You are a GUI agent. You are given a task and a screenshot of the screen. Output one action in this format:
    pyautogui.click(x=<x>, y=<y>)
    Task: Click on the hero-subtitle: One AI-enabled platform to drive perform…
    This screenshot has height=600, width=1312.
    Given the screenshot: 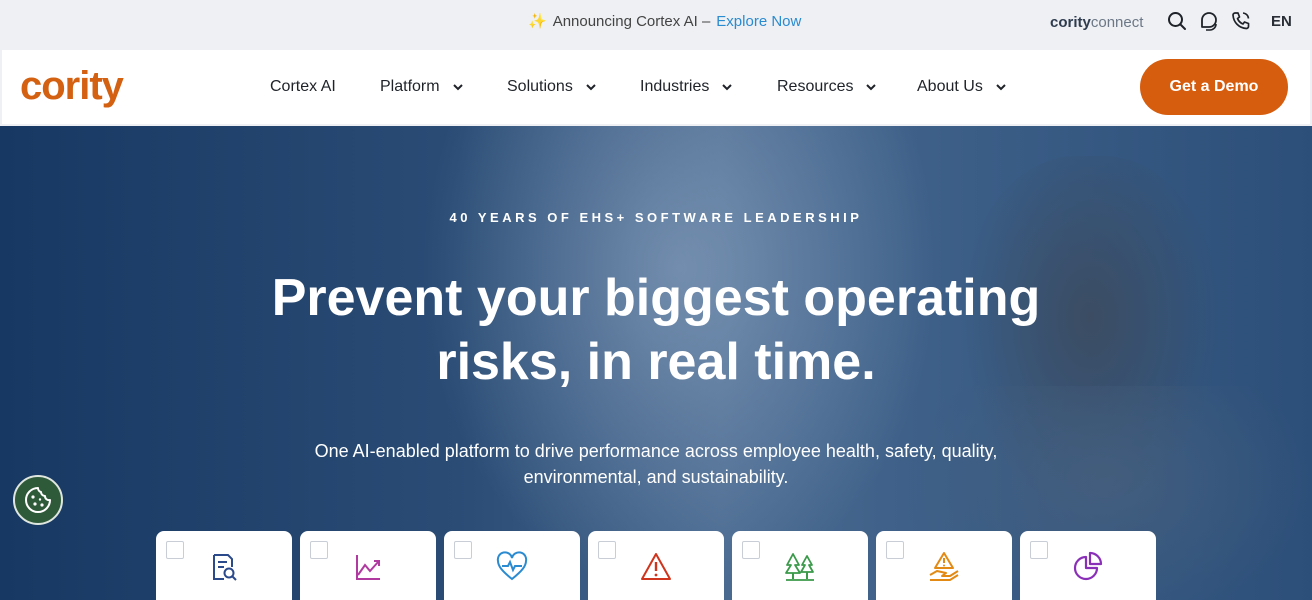 What is the action you would take?
    pyautogui.click(x=656, y=464)
    